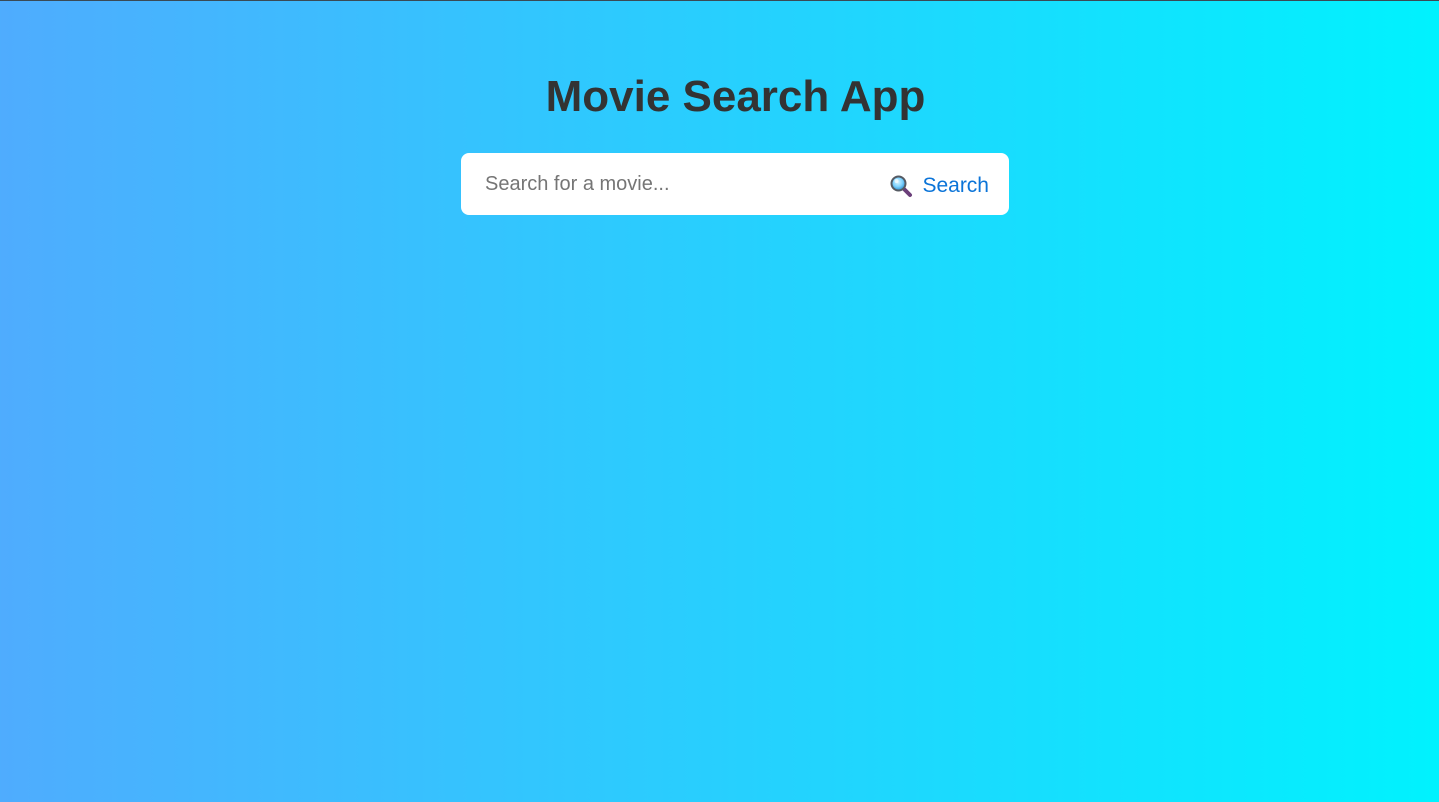 This screenshot has width=1439, height=802. What do you see at coordinates (675, 184) in the screenshot?
I see `search-input` at bounding box center [675, 184].